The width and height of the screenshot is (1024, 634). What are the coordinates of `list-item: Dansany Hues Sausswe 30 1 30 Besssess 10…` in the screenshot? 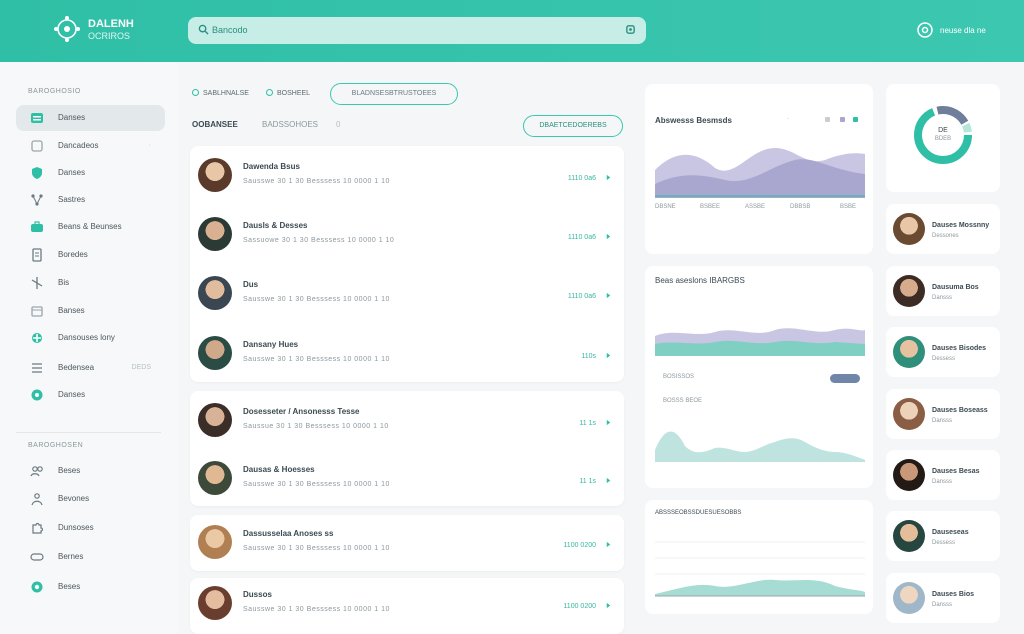 It's located at (407, 354).